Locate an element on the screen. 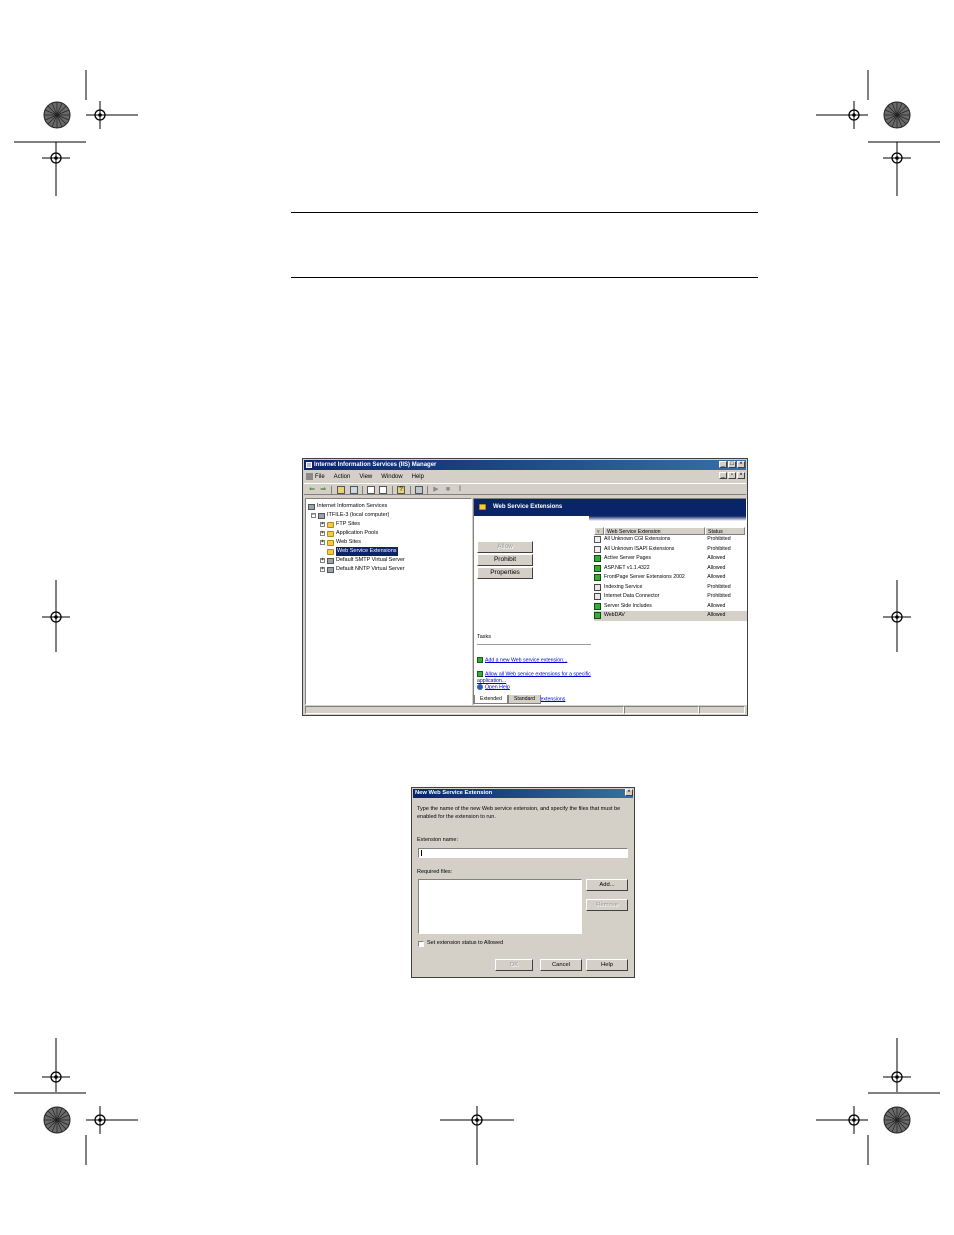 The image size is (954, 1235). prohibit-button: Prohibit is located at coordinates (505, 560).